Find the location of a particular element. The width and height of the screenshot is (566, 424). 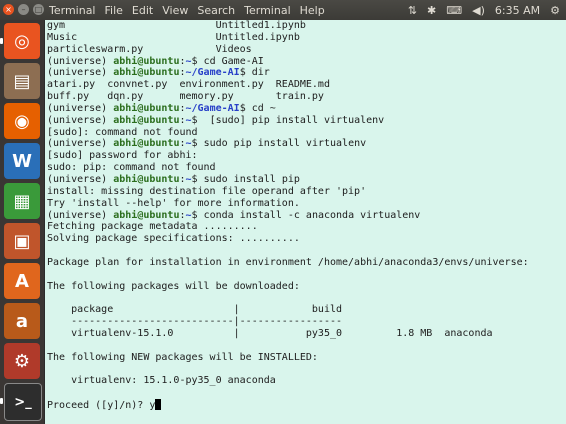

output-line: gym Untitled1.ipynb is located at coordinates (176, 25).